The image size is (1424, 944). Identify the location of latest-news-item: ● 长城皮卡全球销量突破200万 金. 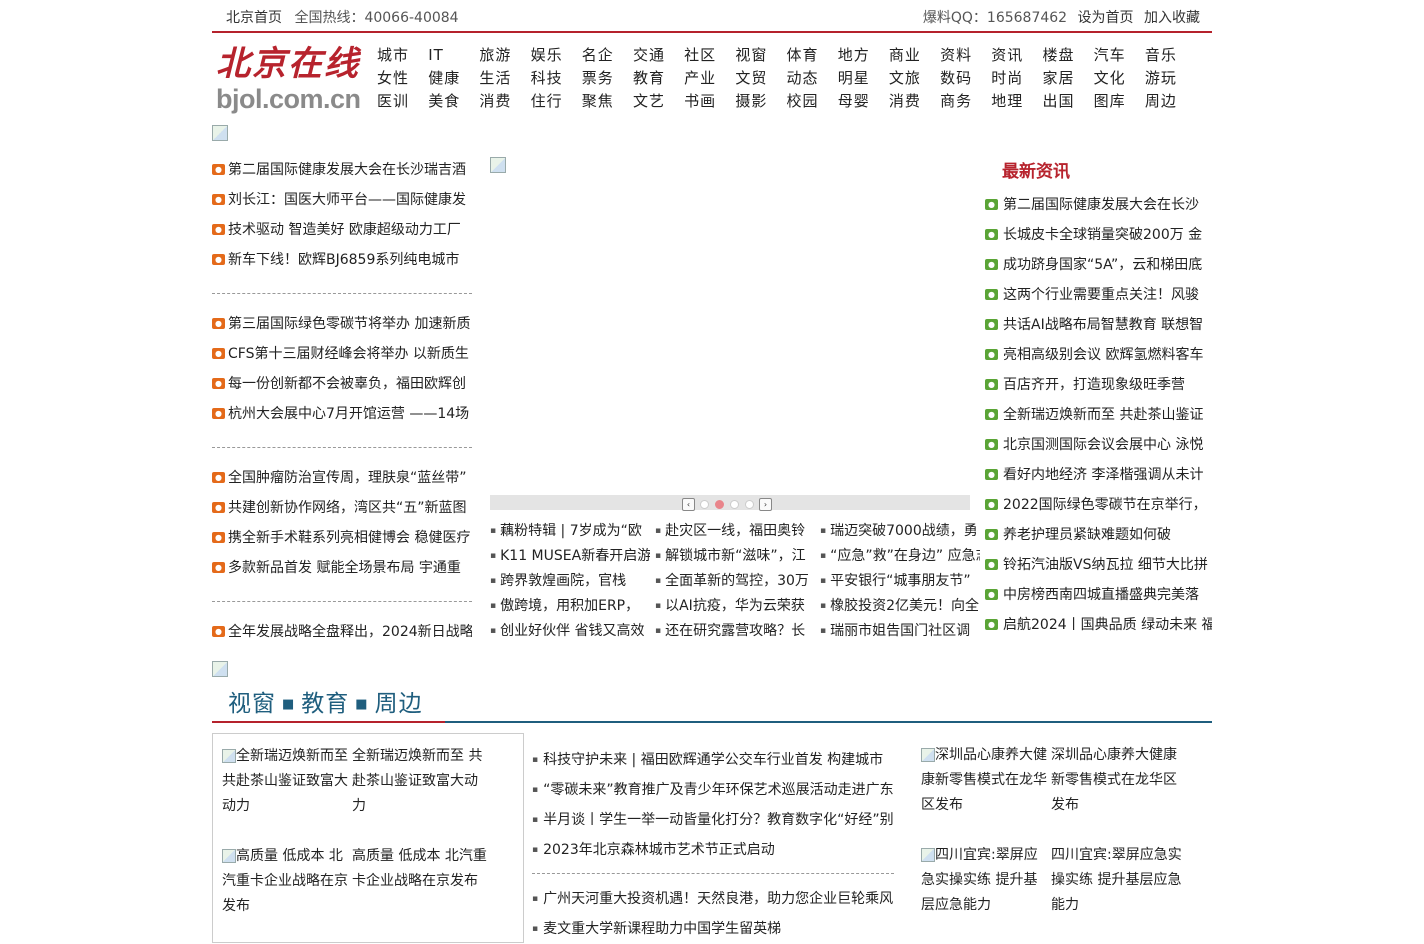
(1098, 235).